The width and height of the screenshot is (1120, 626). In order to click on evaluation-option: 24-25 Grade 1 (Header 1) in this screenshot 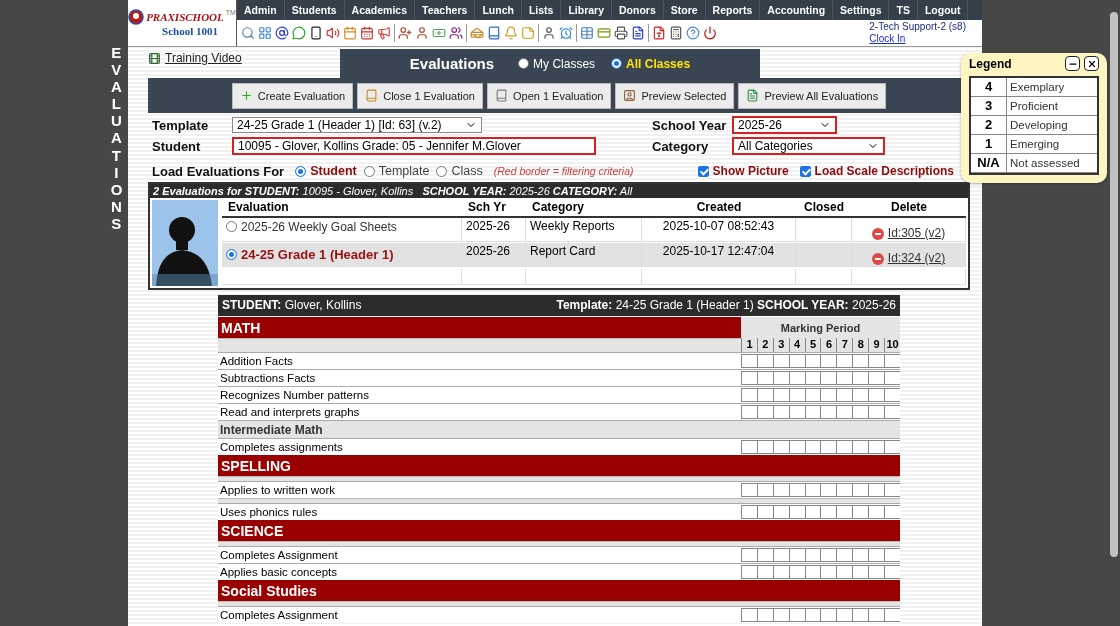, I will do `click(310, 253)`.